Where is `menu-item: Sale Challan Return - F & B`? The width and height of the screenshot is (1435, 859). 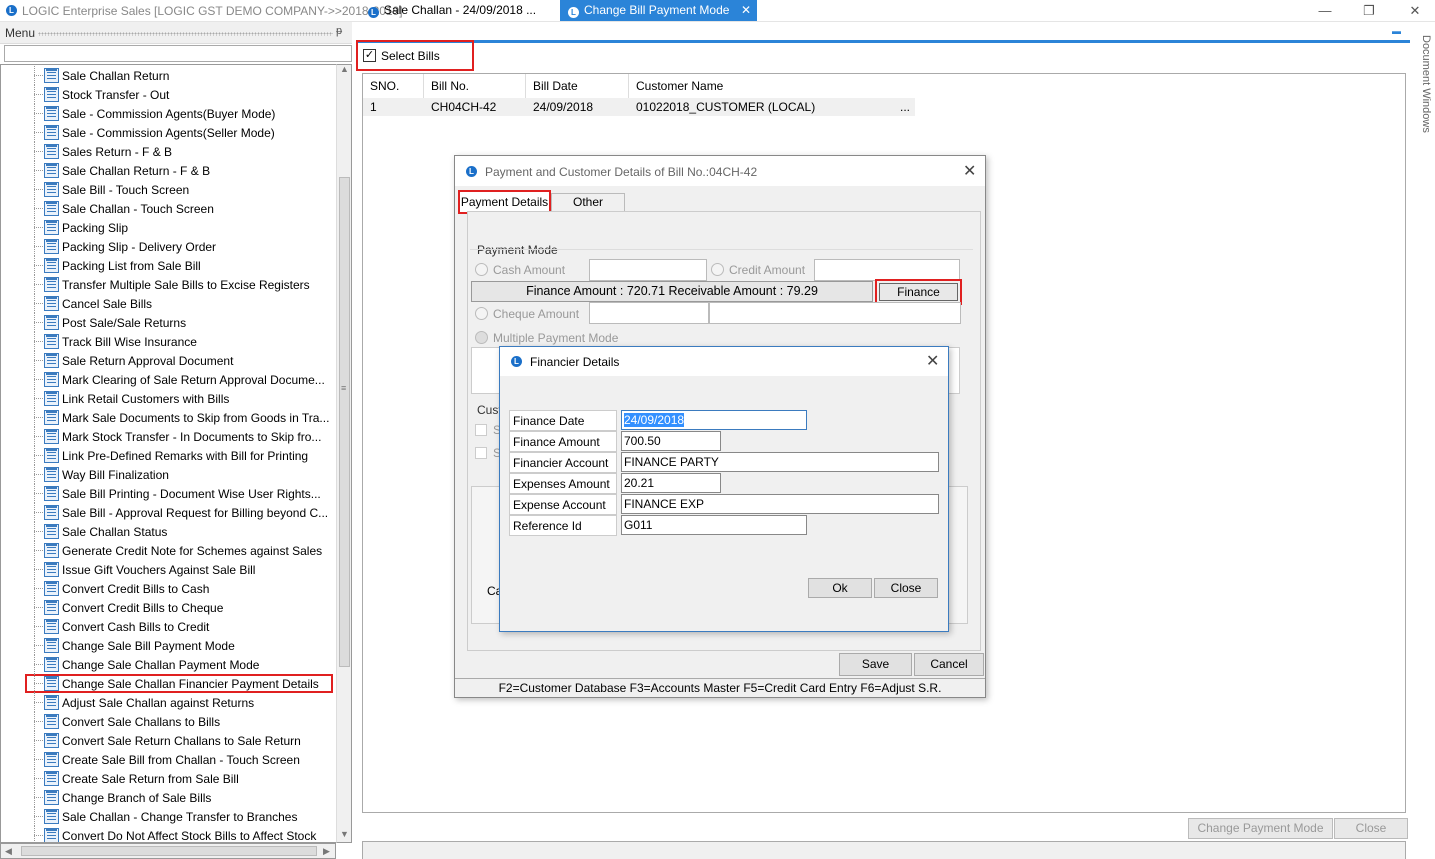
menu-item: Sale Challan Return - F & B is located at coordinates (168, 170).